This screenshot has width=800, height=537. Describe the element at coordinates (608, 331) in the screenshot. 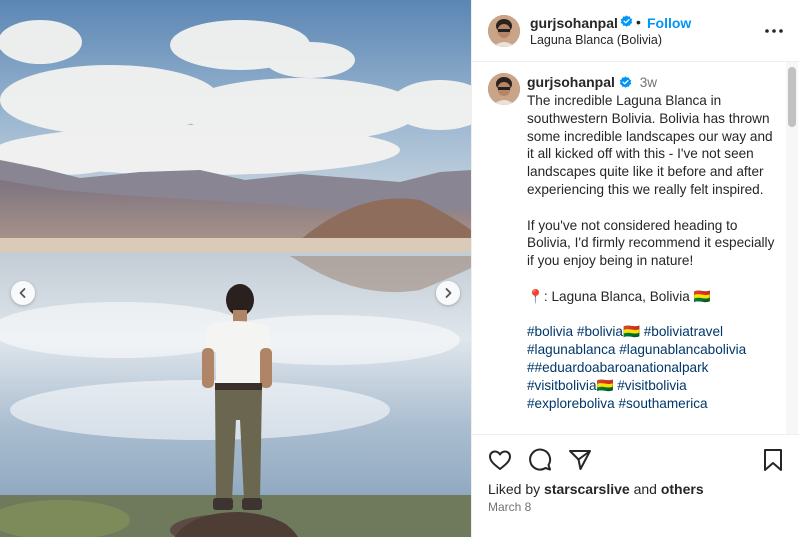

I see `hashtag-link: #bolivia🇧🇴` at that location.